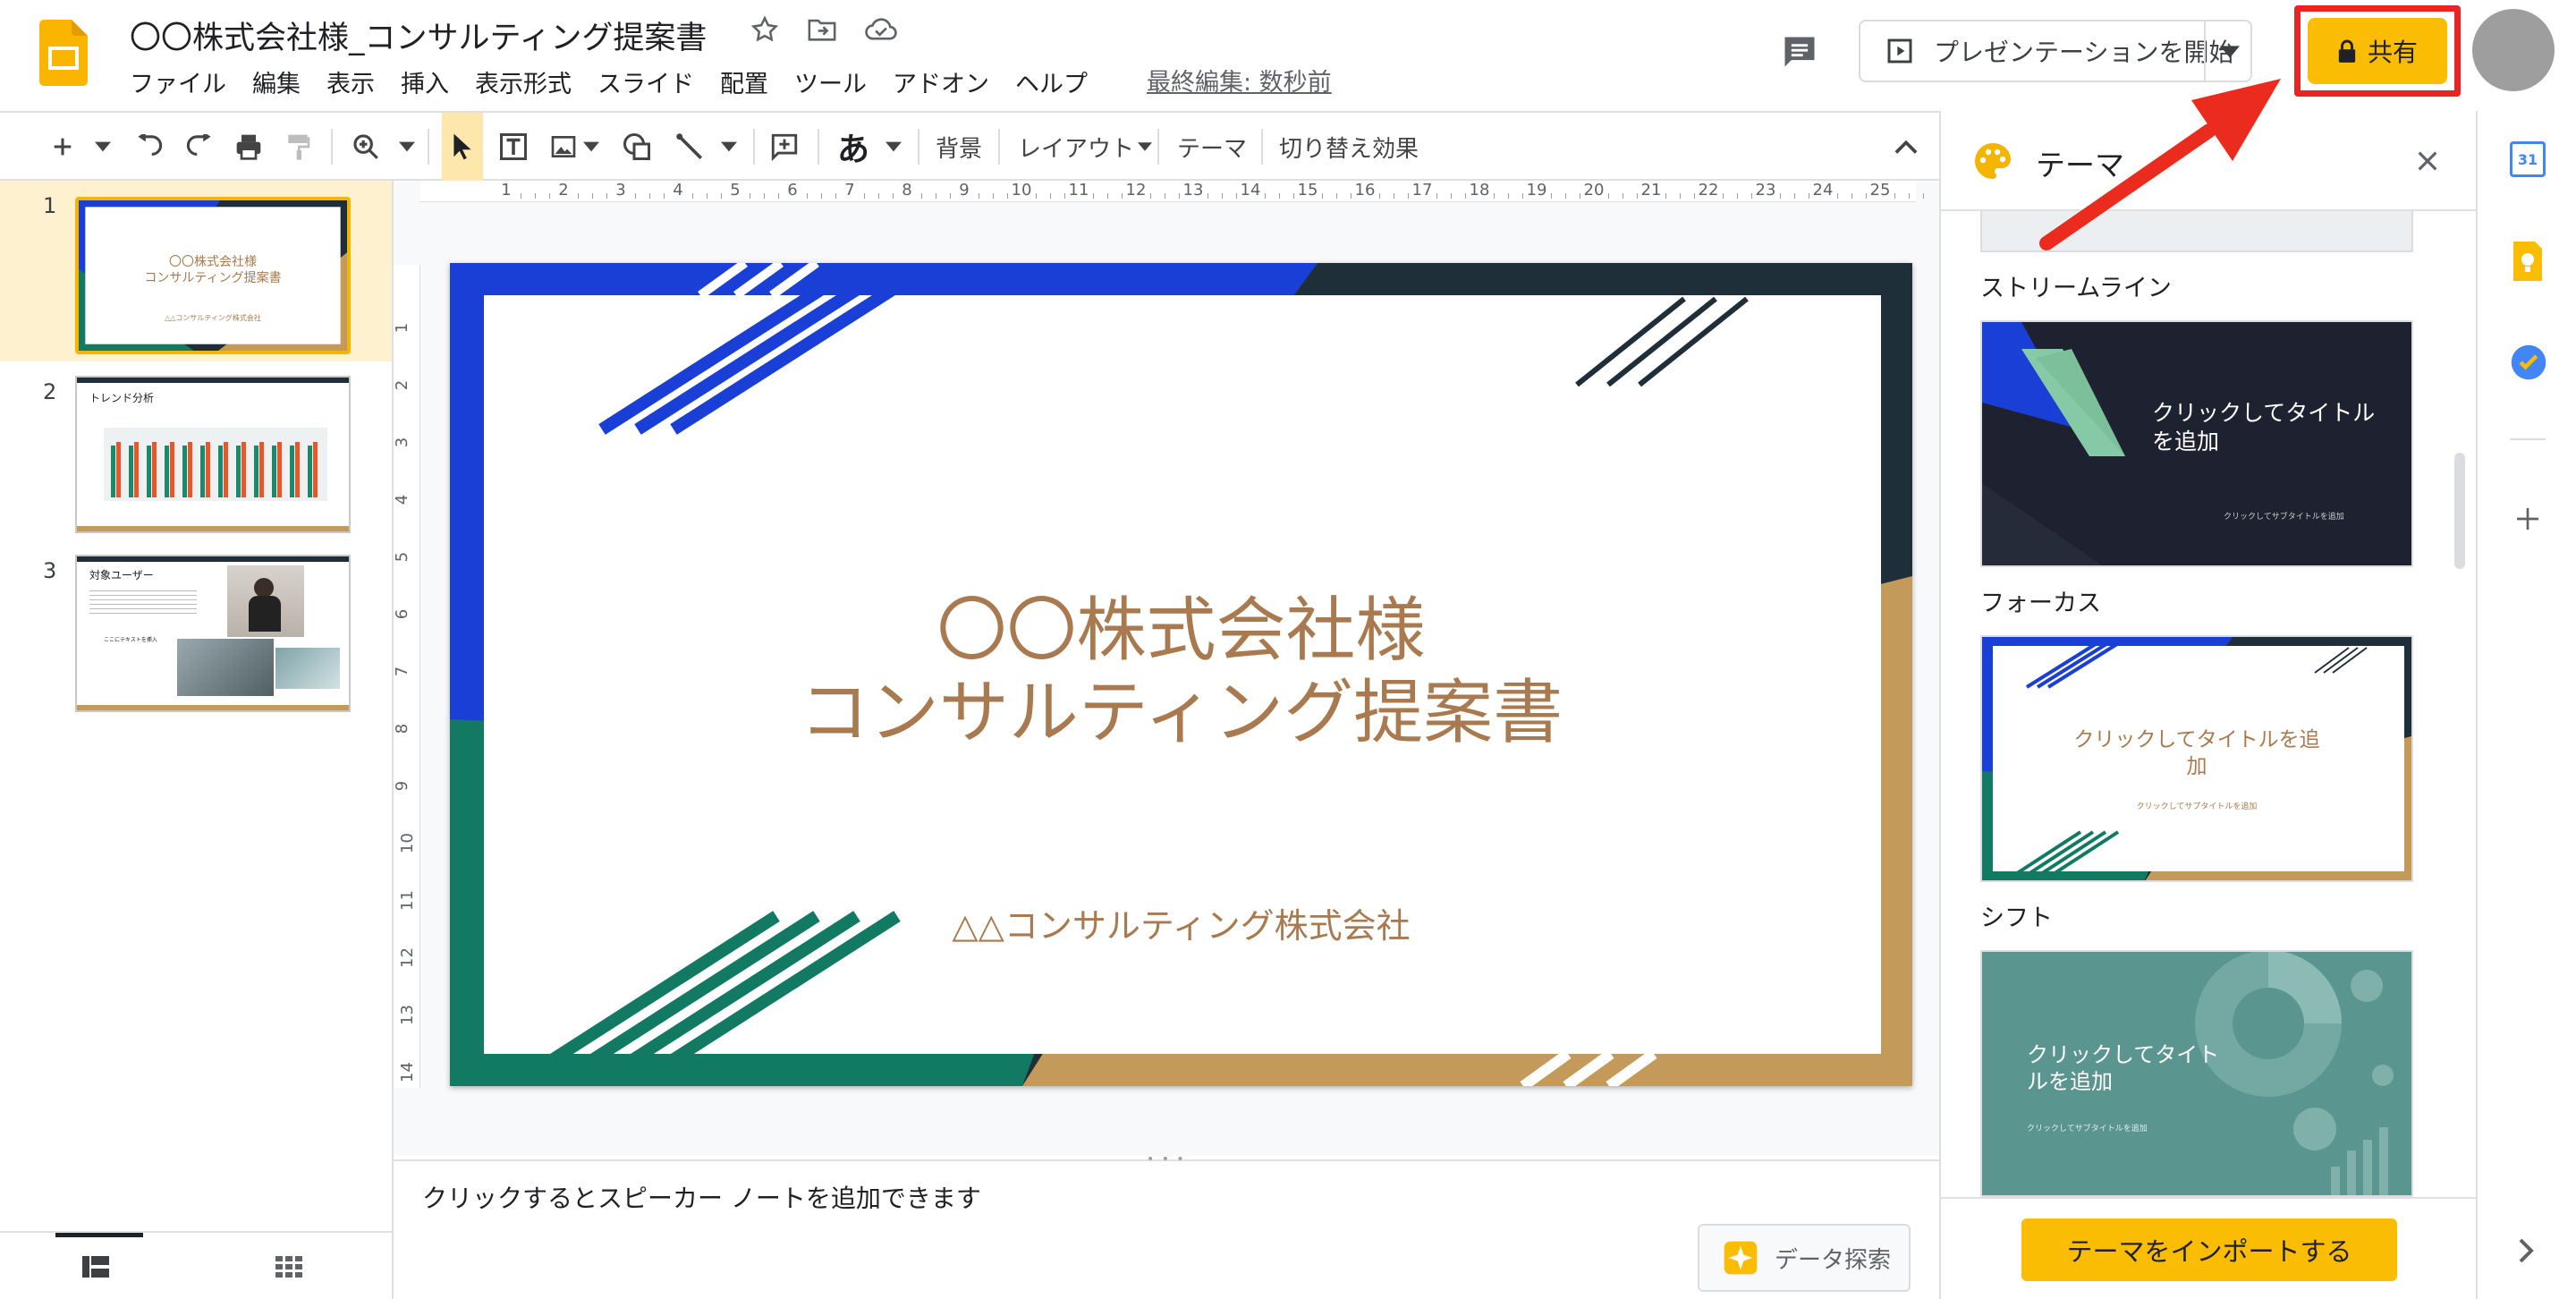 The height and width of the screenshot is (1299, 2576). What do you see at coordinates (523, 81) in the screenshot?
I see `menu-format: 表示形式` at bounding box center [523, 81].